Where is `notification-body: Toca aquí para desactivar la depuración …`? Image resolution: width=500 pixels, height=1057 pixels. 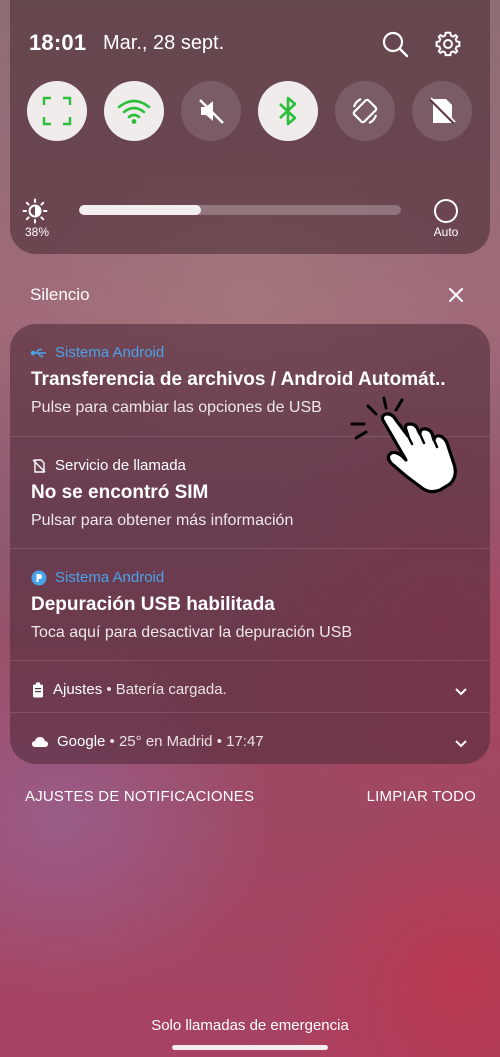 notification-body: Toca aquí para desactivar la depuración … is located at coordinates (192, 632).